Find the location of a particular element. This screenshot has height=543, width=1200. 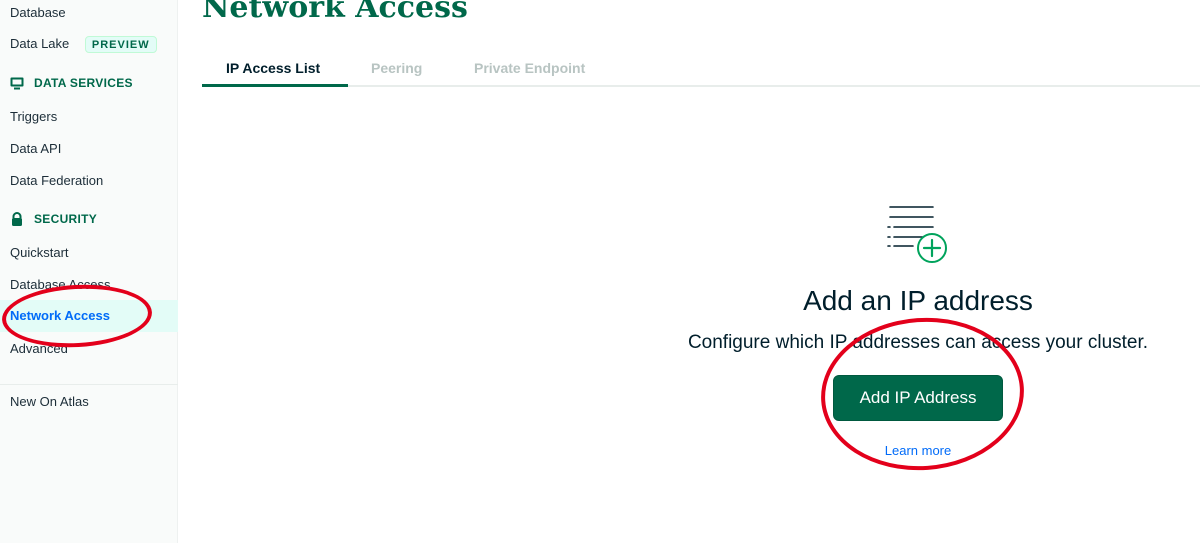

sidebar-item-label: Data Federation is located at coordinates (57, 180).